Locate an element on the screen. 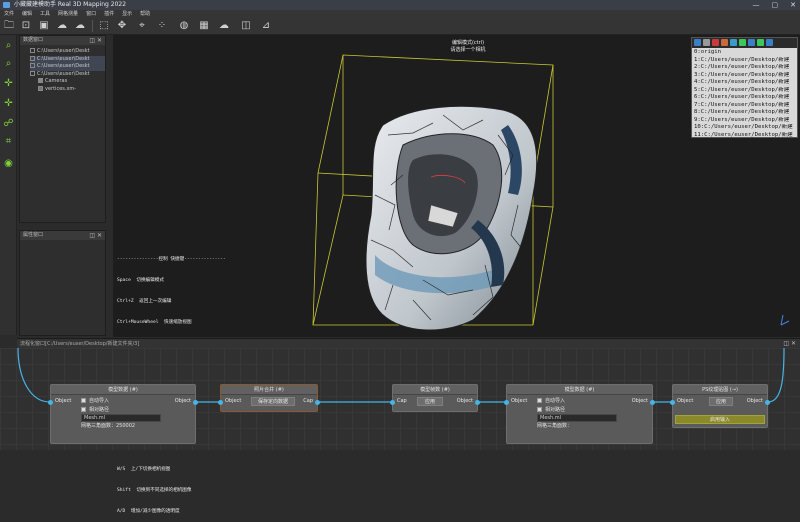 This screenshot has width=800, height=522. camera-list-item: 10:C:/Users/euser/Desktop/新建 is located at coordinates (744, 128).